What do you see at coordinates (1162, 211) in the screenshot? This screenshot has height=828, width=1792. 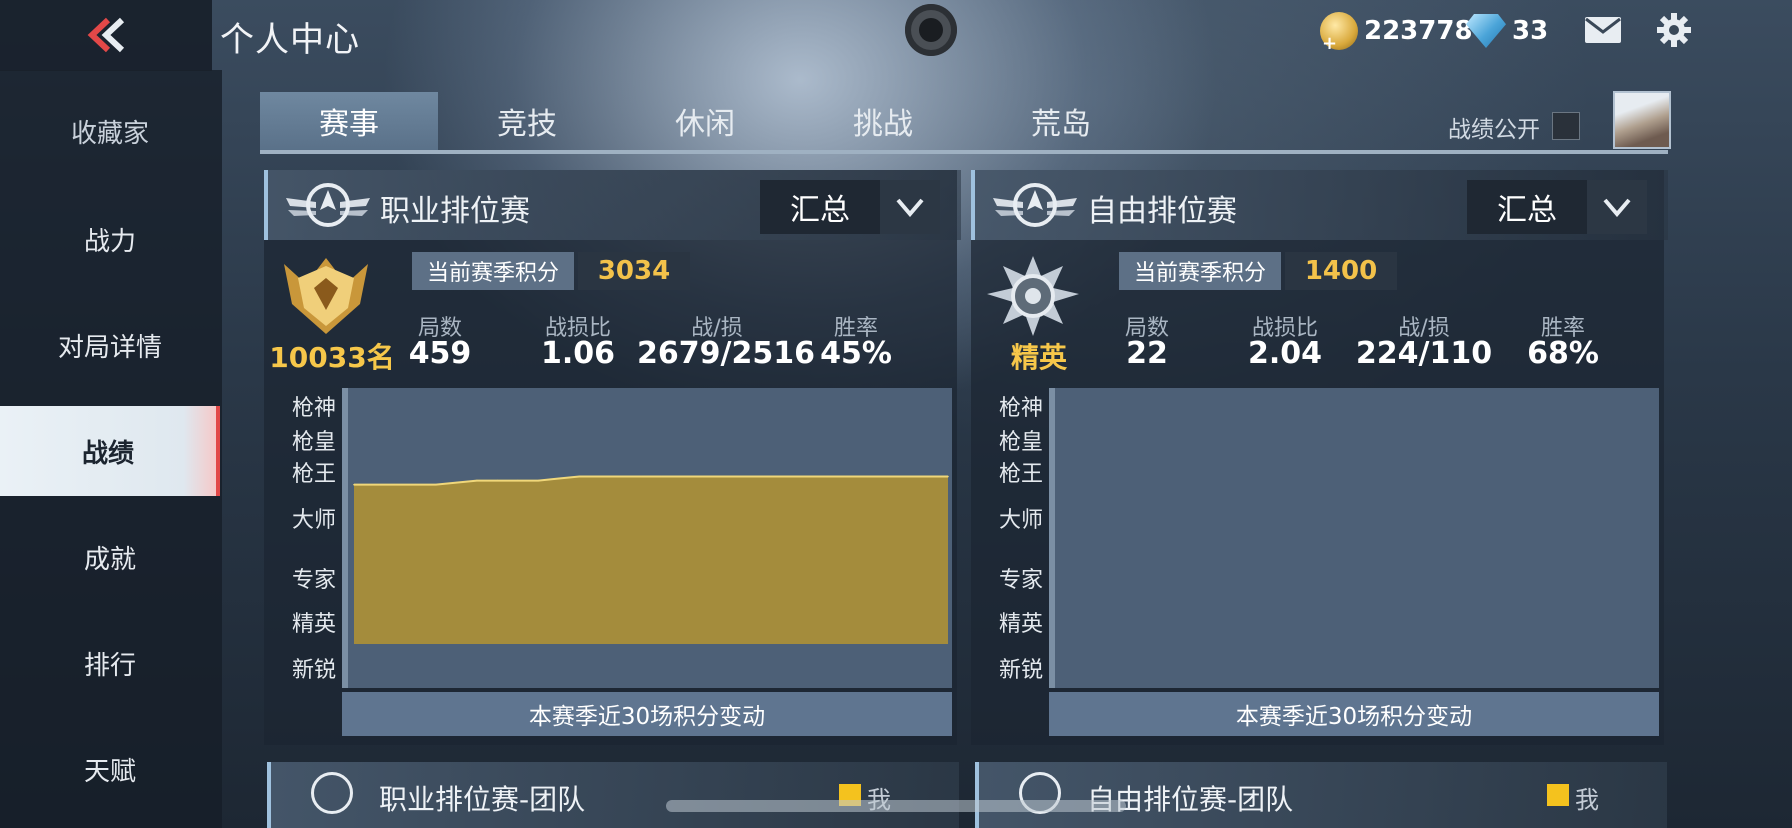 I see `panel-title: 自由排位赛` at bounding box center [1162, 211].